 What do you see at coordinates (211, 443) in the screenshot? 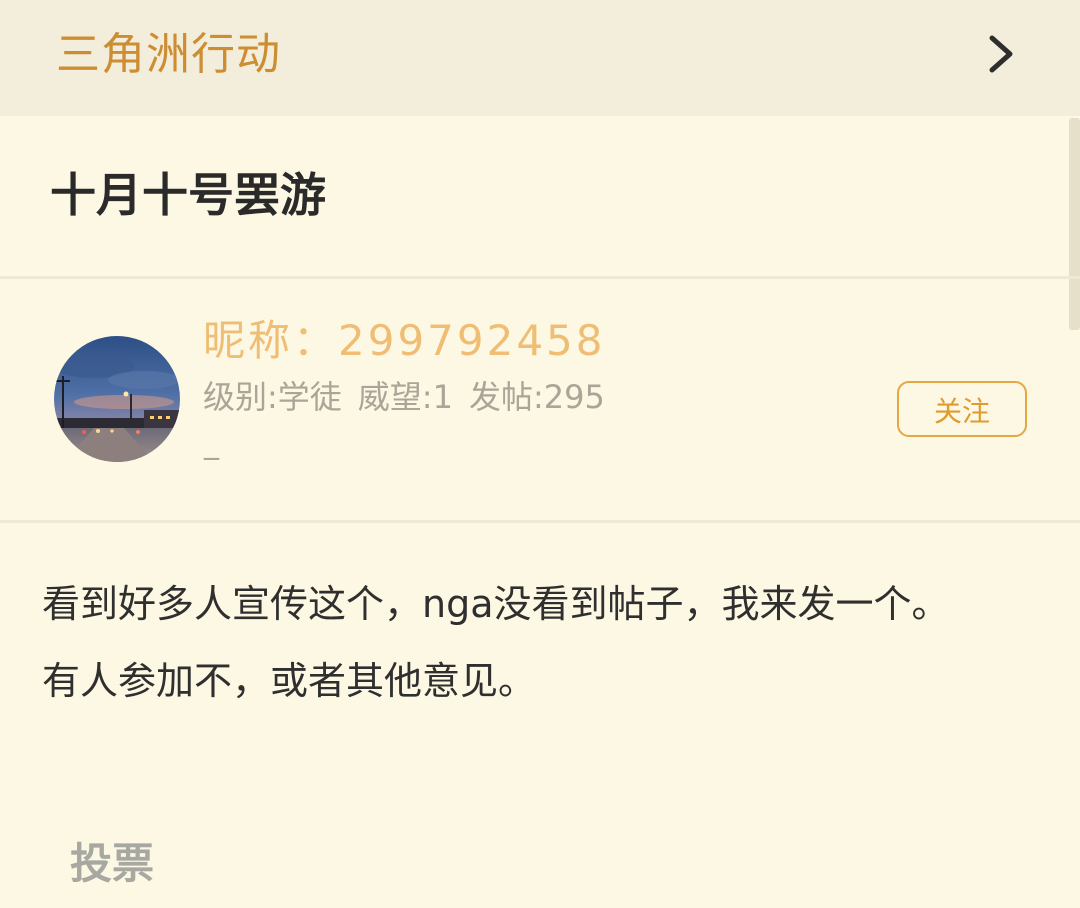
I see `author-signature: _` at bounding box center [211, 443].